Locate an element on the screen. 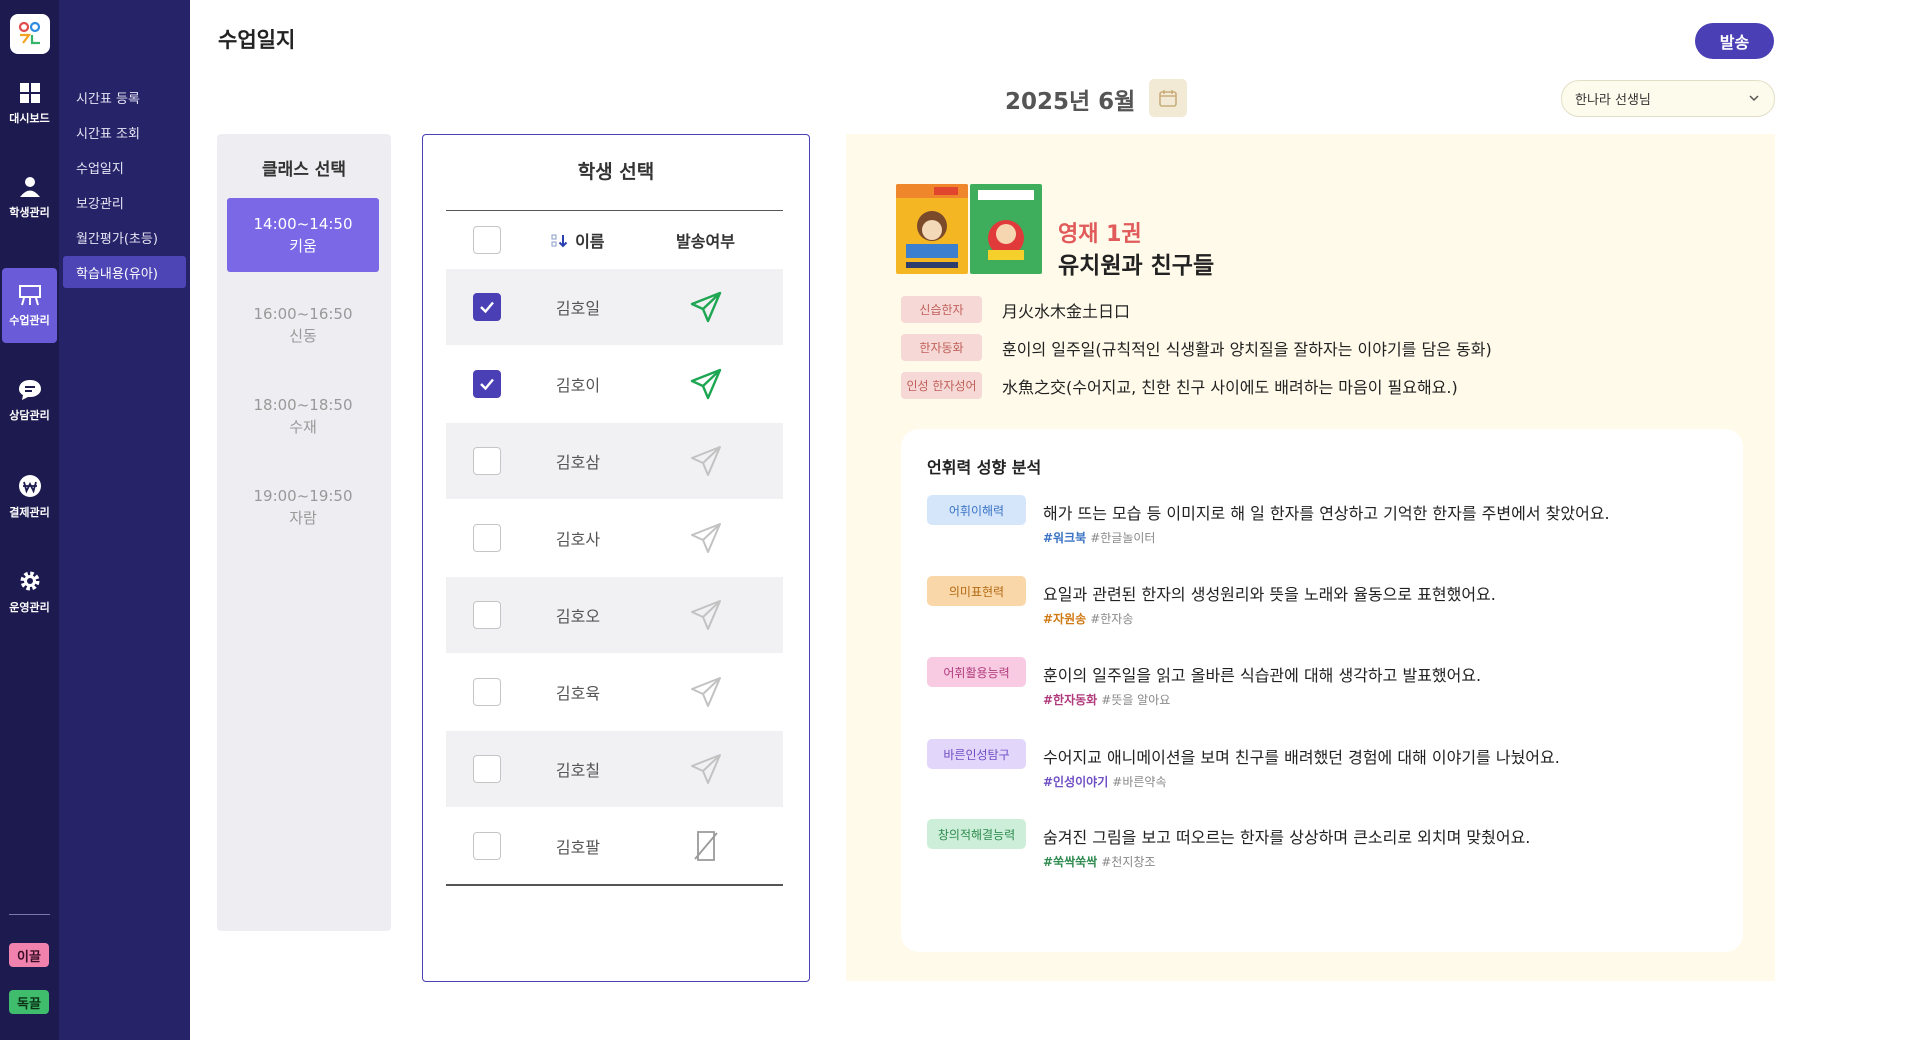 This screenshot has height=1040, width=1920. analysis-title: 언휘력 성향 분석 is located at coordinates (984, 467).